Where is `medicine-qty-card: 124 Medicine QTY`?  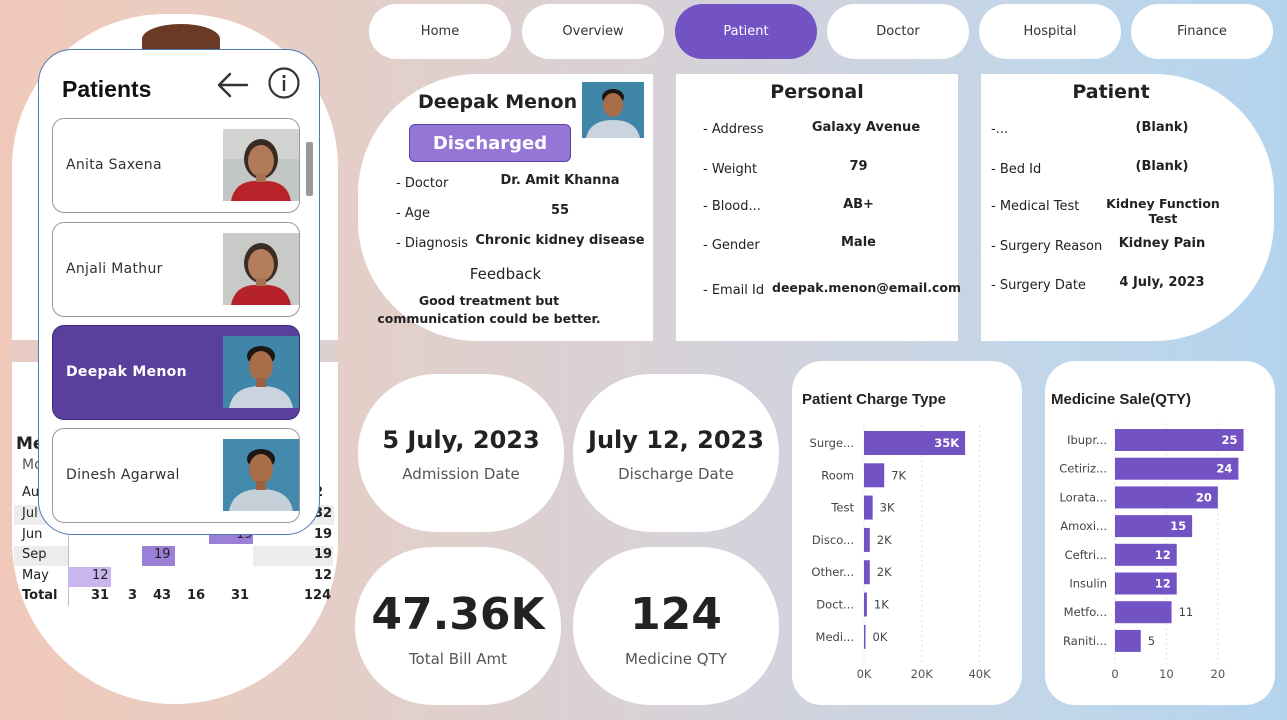
medicine-qty-card: 124 Medicine QTY is located at coordinates (676, 626).